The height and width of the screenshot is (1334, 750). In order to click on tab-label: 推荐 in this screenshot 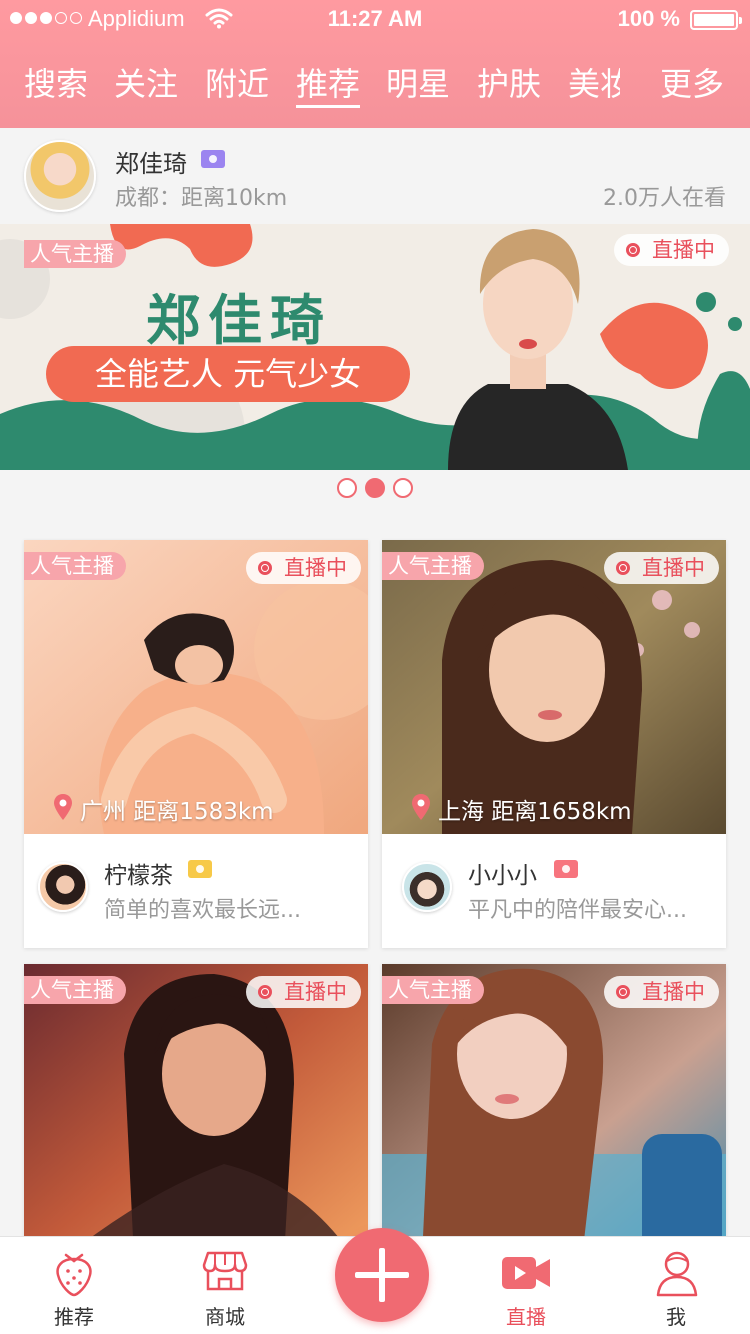, I will do `click(74, 1317)`.